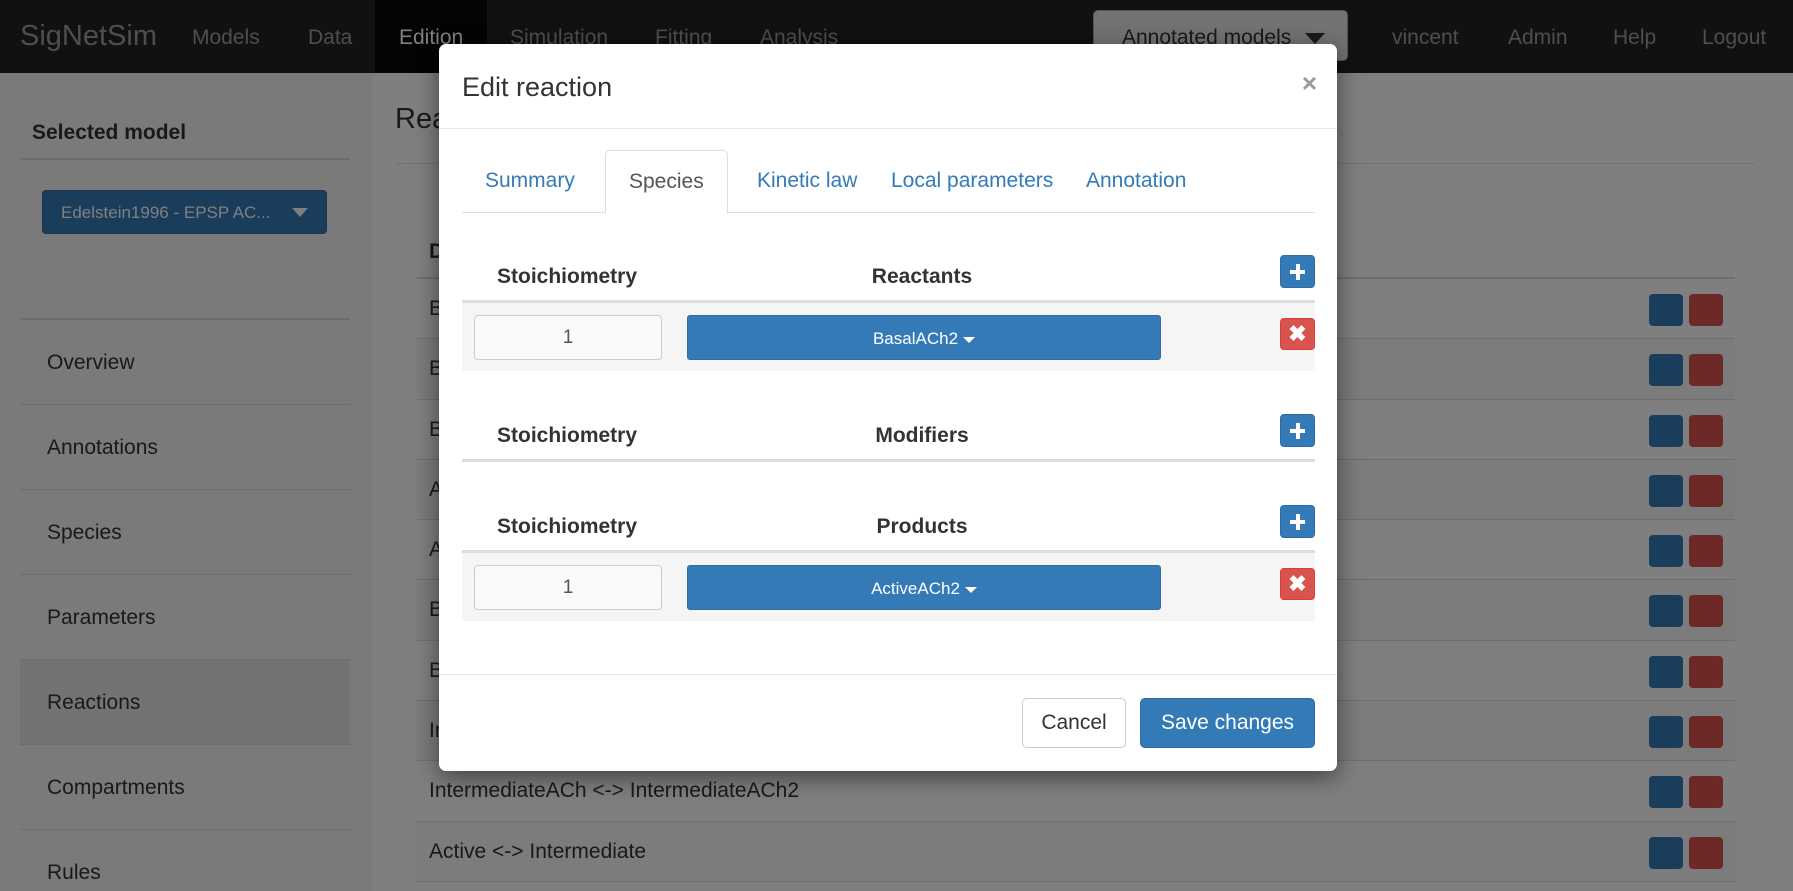 This screenshot has width=1793, height=891. What do you see at coordinates (915, 588) in the screenshot?
I see `product-species-label: ActiveACh2` at bounding box center [915, 588].